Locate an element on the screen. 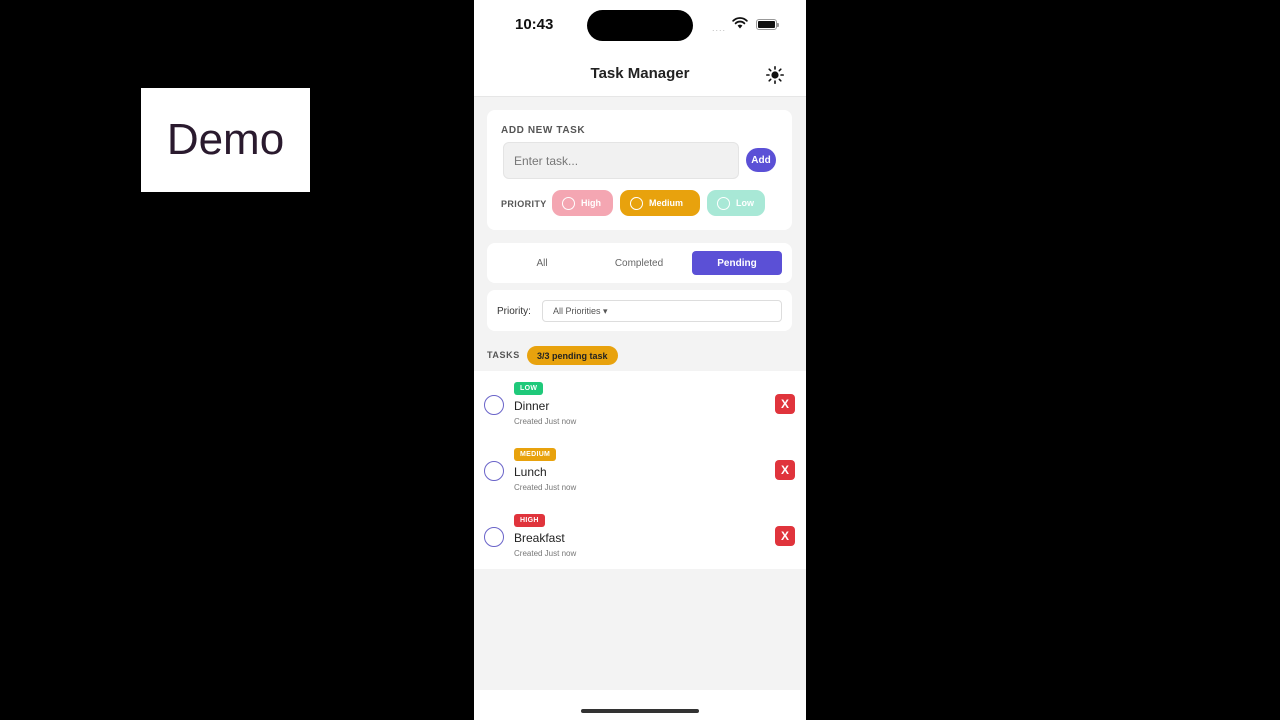  page-title: Task Manager is located at coordinates (640, 73).